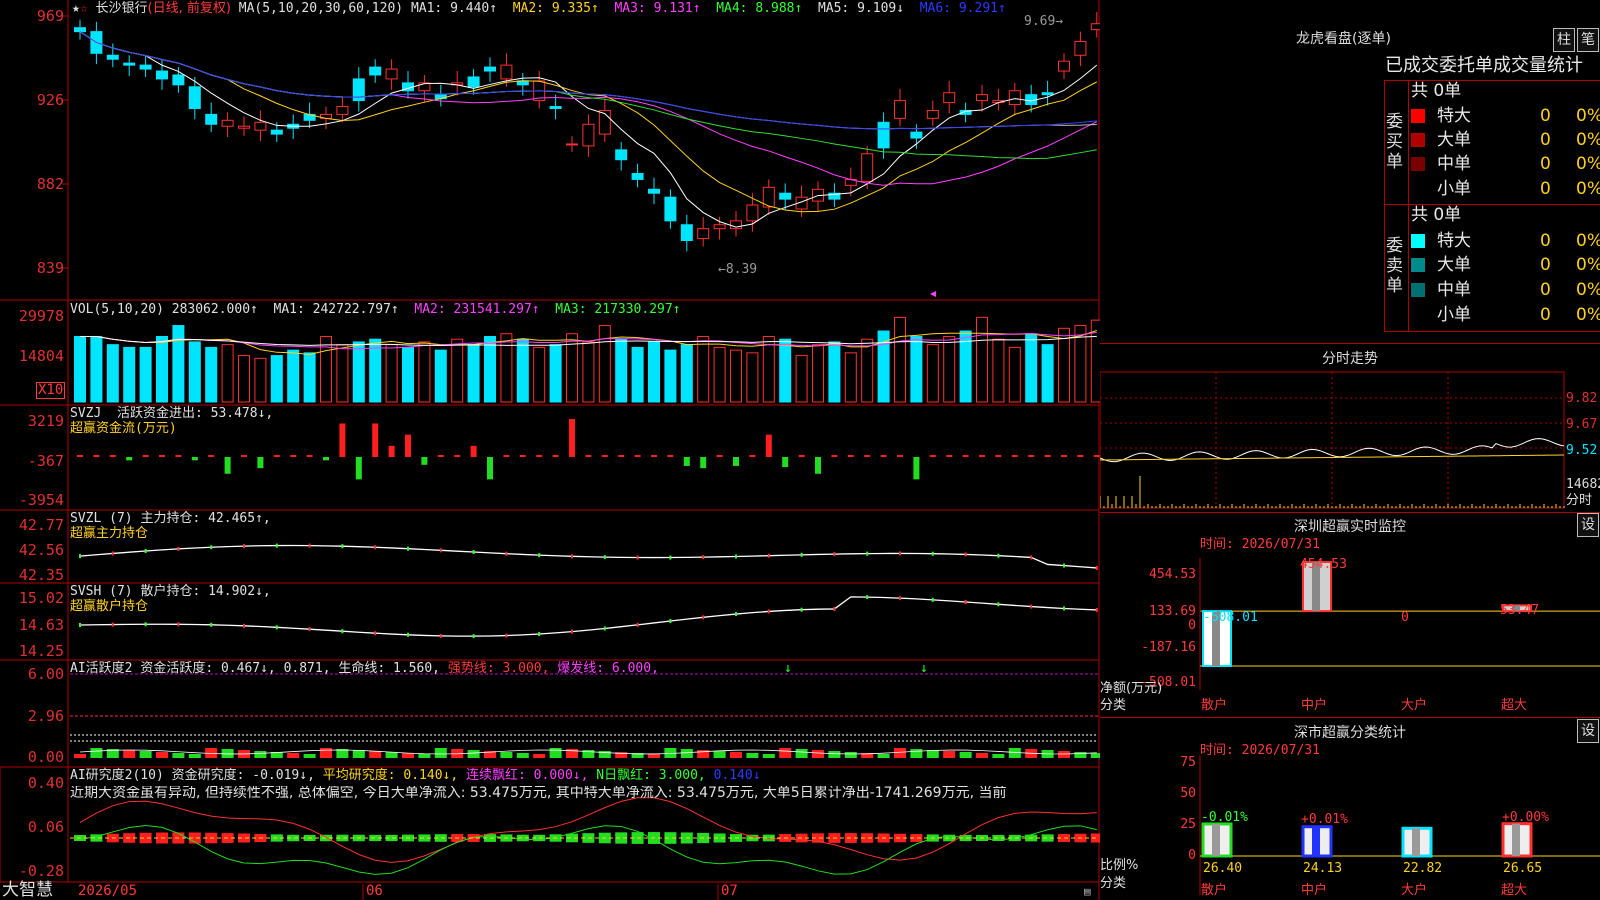 This screenshot has height=900, width=1600. What do you see at coordinates (1588, 525) in the screenshot?
I see `monitor-settings-button: 设` at bounding box center [1588, 525].